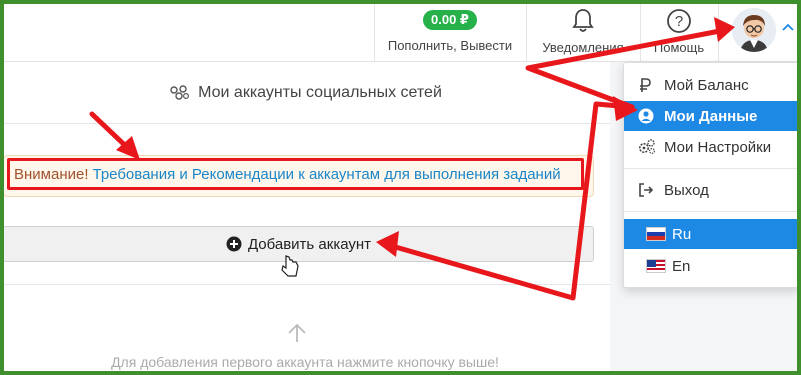 Image resolution: width=801 pixels, height=375 pixels. Describe the element at coordinates (681, 266) in the screenshot. I see `language-label: En` at that location.